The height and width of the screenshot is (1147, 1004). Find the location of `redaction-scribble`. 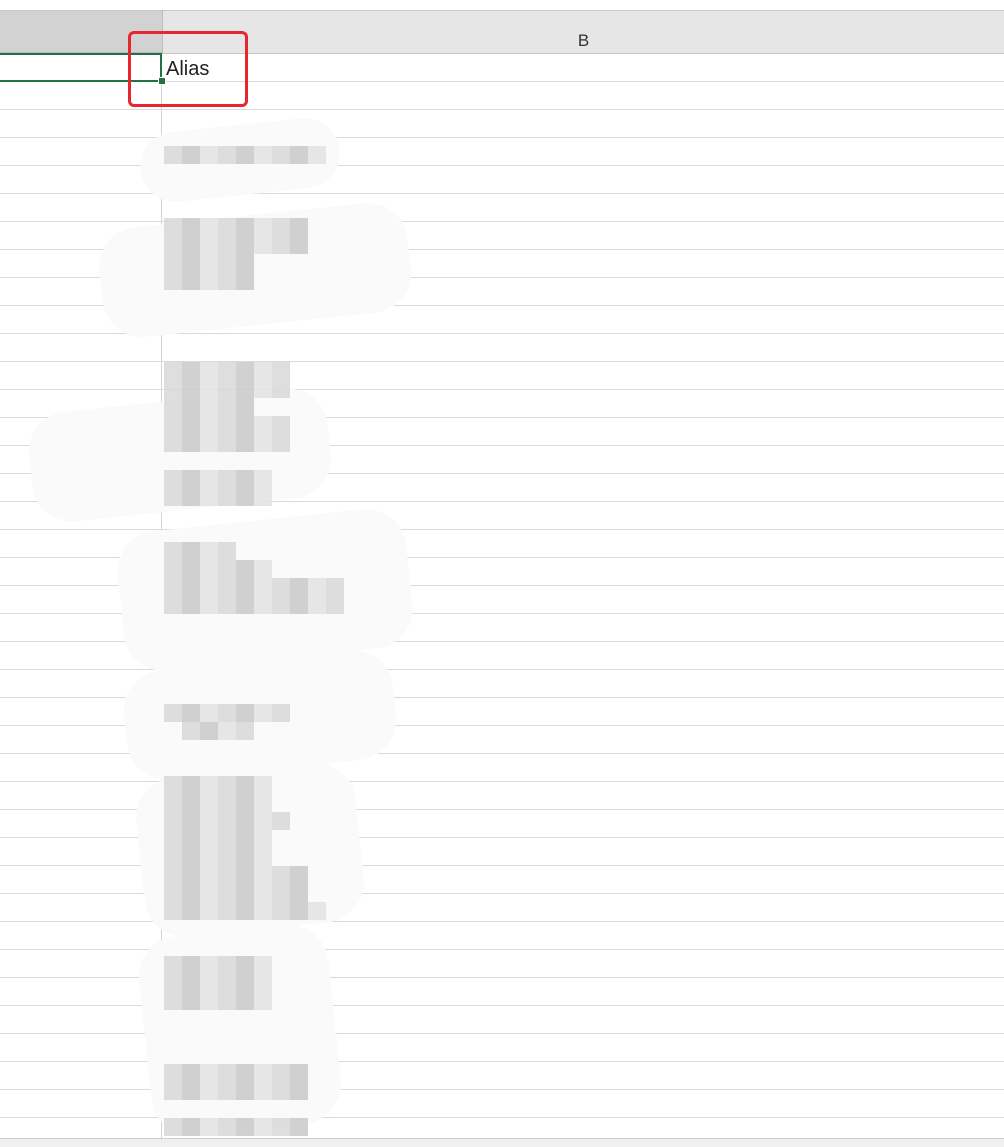

redaction-scribble is located at coordinates (240, 1030).